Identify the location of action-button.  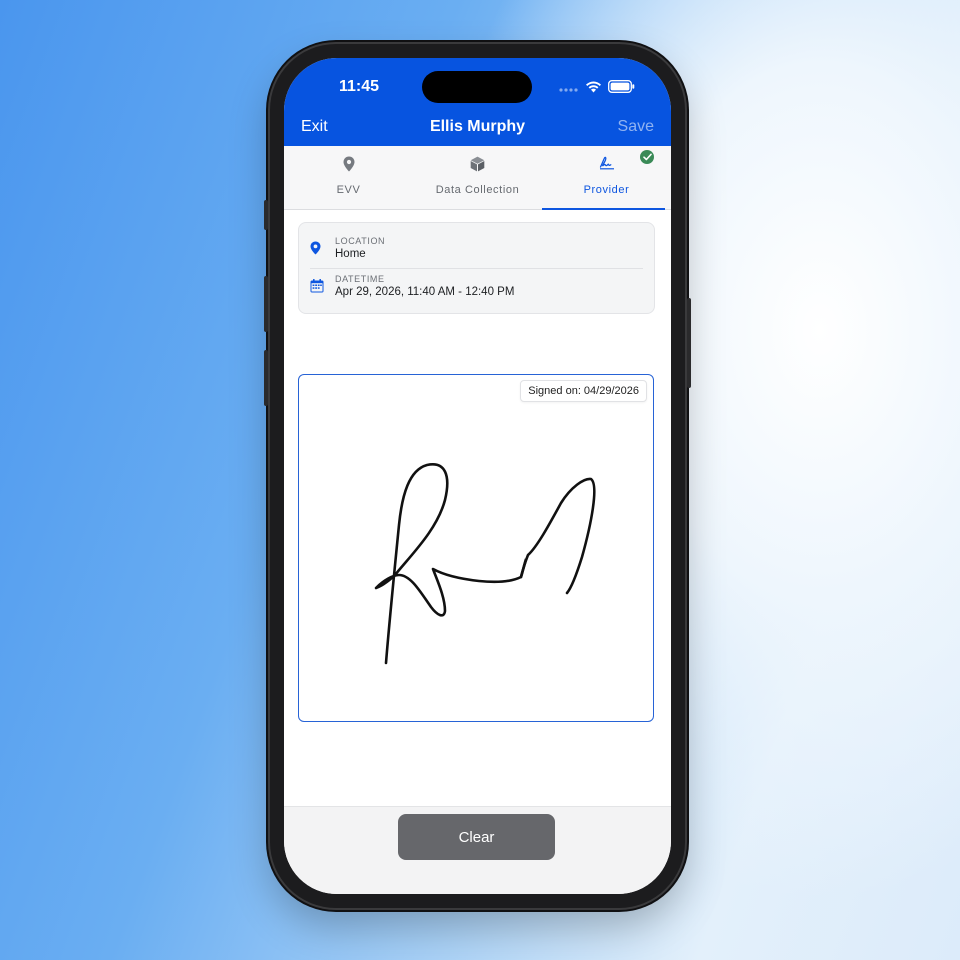
(266, 215).